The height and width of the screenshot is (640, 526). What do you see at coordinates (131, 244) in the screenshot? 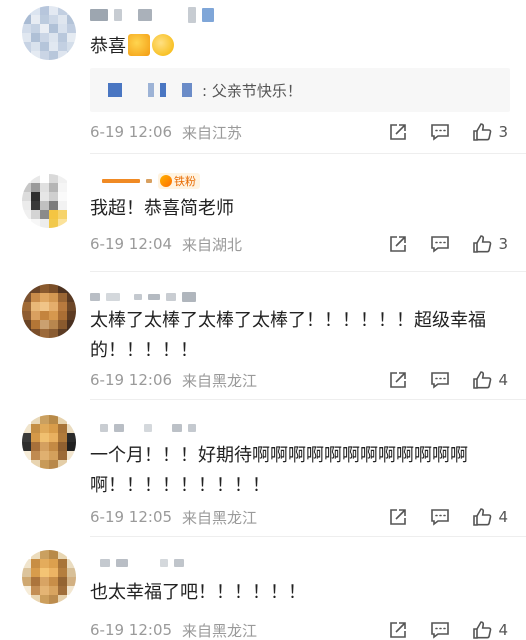
I see `comment-time: 6-19 12:04` at bounding box center [131, 244].